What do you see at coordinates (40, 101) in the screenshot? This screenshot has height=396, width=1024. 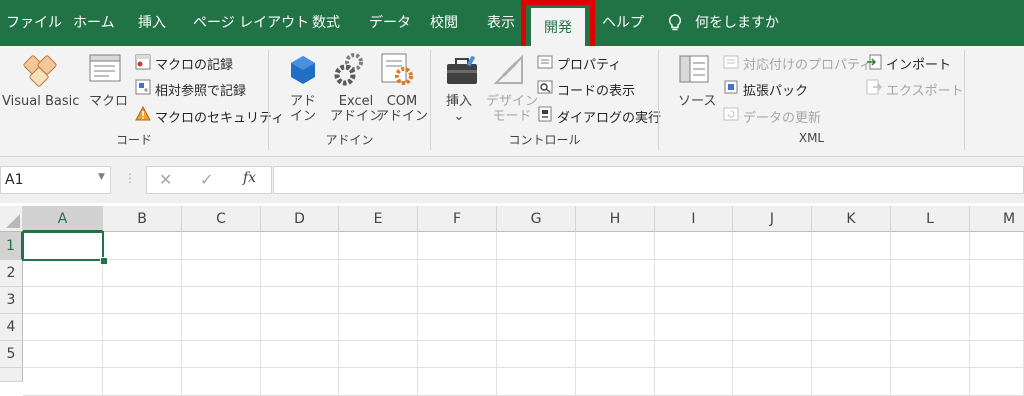 I see `visual-basic-button: Visual Basic` at bounding box center [40, 101].